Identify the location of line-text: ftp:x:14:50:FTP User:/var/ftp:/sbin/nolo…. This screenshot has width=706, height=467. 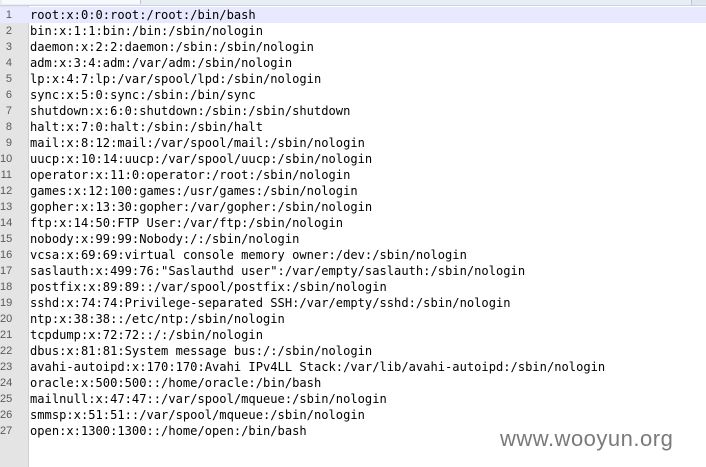
(186, 223).